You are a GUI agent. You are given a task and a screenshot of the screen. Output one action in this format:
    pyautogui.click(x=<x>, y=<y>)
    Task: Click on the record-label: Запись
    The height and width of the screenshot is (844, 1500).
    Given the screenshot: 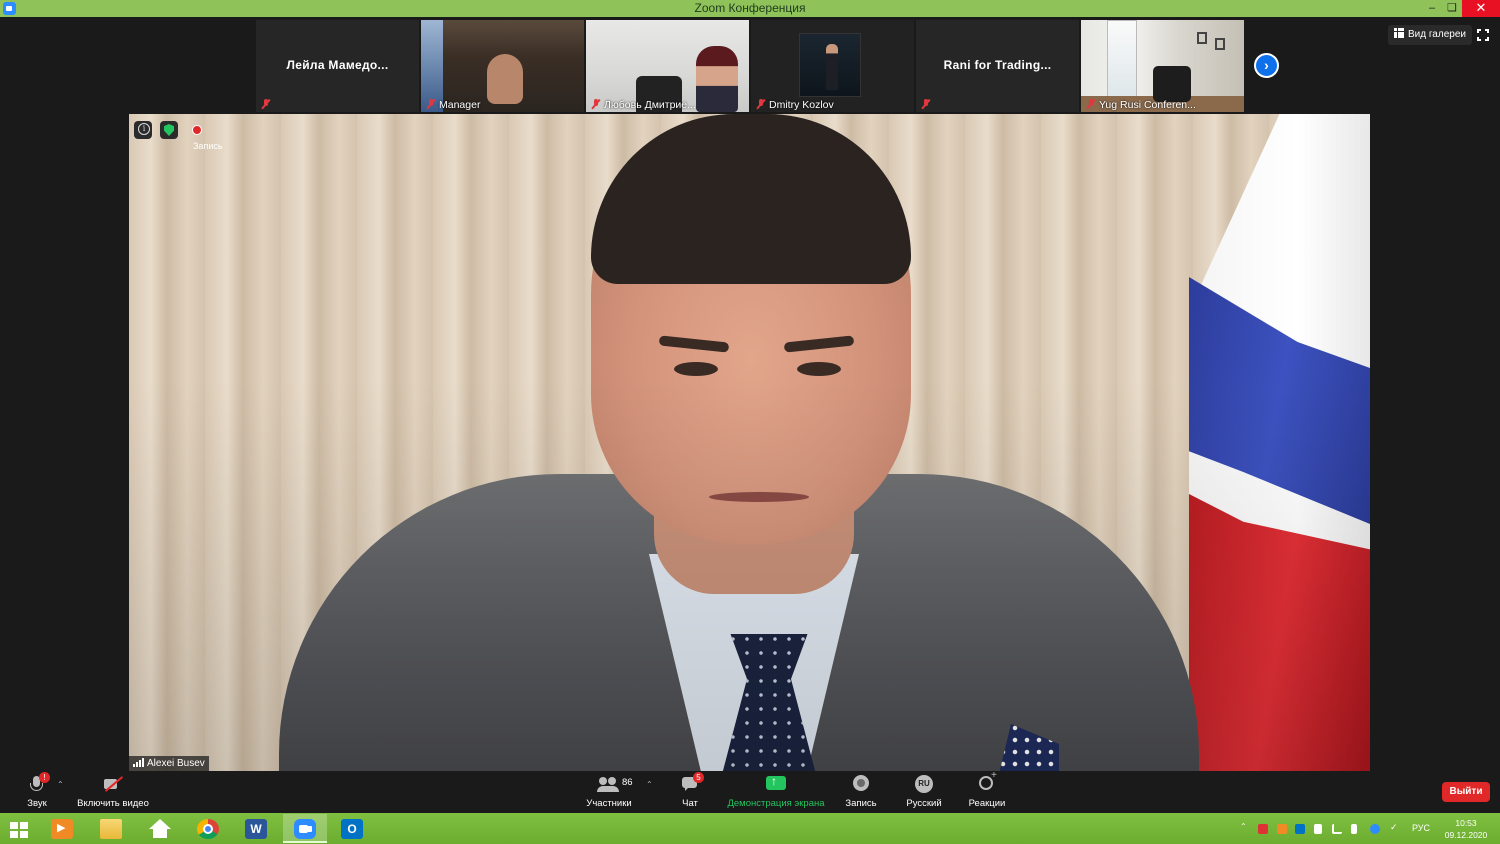 What is the action you would take?
    pyautogui.click(x=861, y=803)
    